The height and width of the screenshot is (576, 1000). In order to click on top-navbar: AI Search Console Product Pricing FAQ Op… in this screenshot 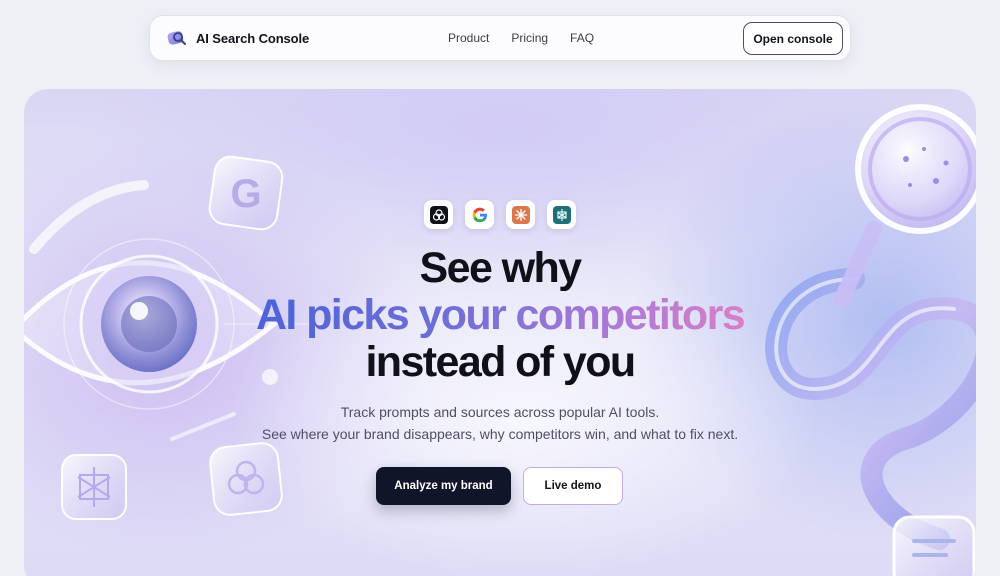, I will do `click(500, 38)`.